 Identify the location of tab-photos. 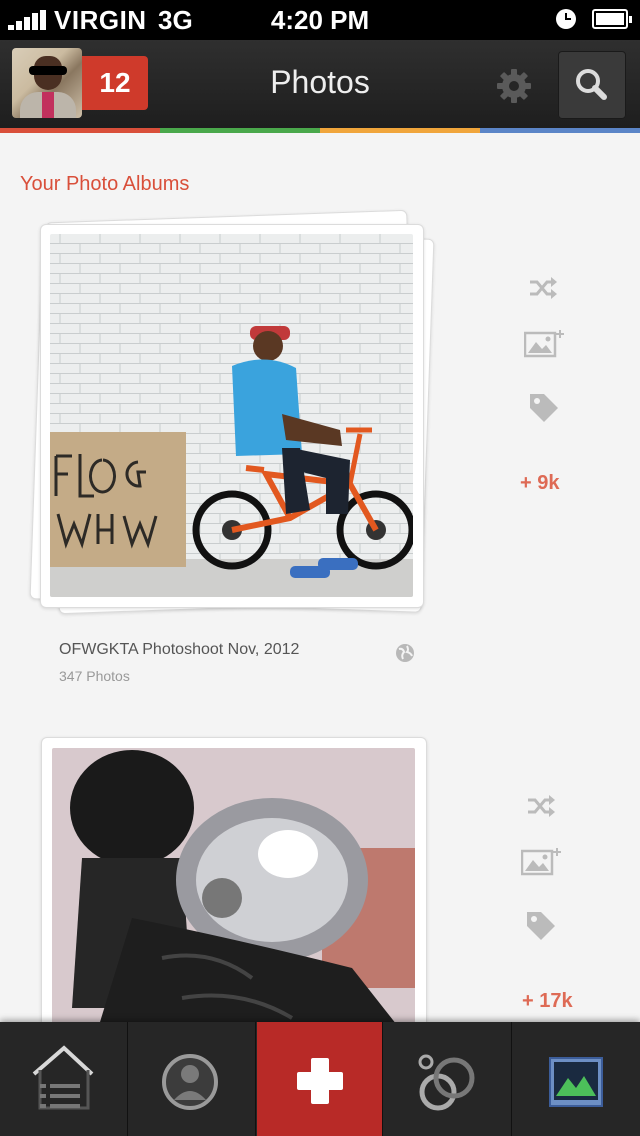
(576, 1079).